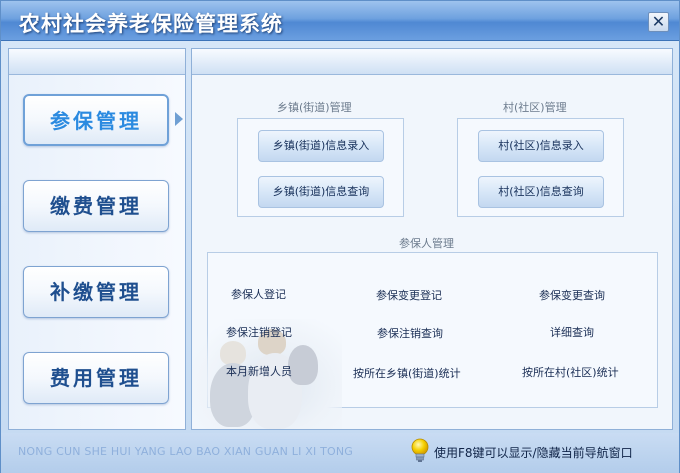  What do you see at coordinates (321, 146) in the screenshot?
I see `township-info-entry-button: 乡镇(街道)信息录入` at bounding box center [321, 146].